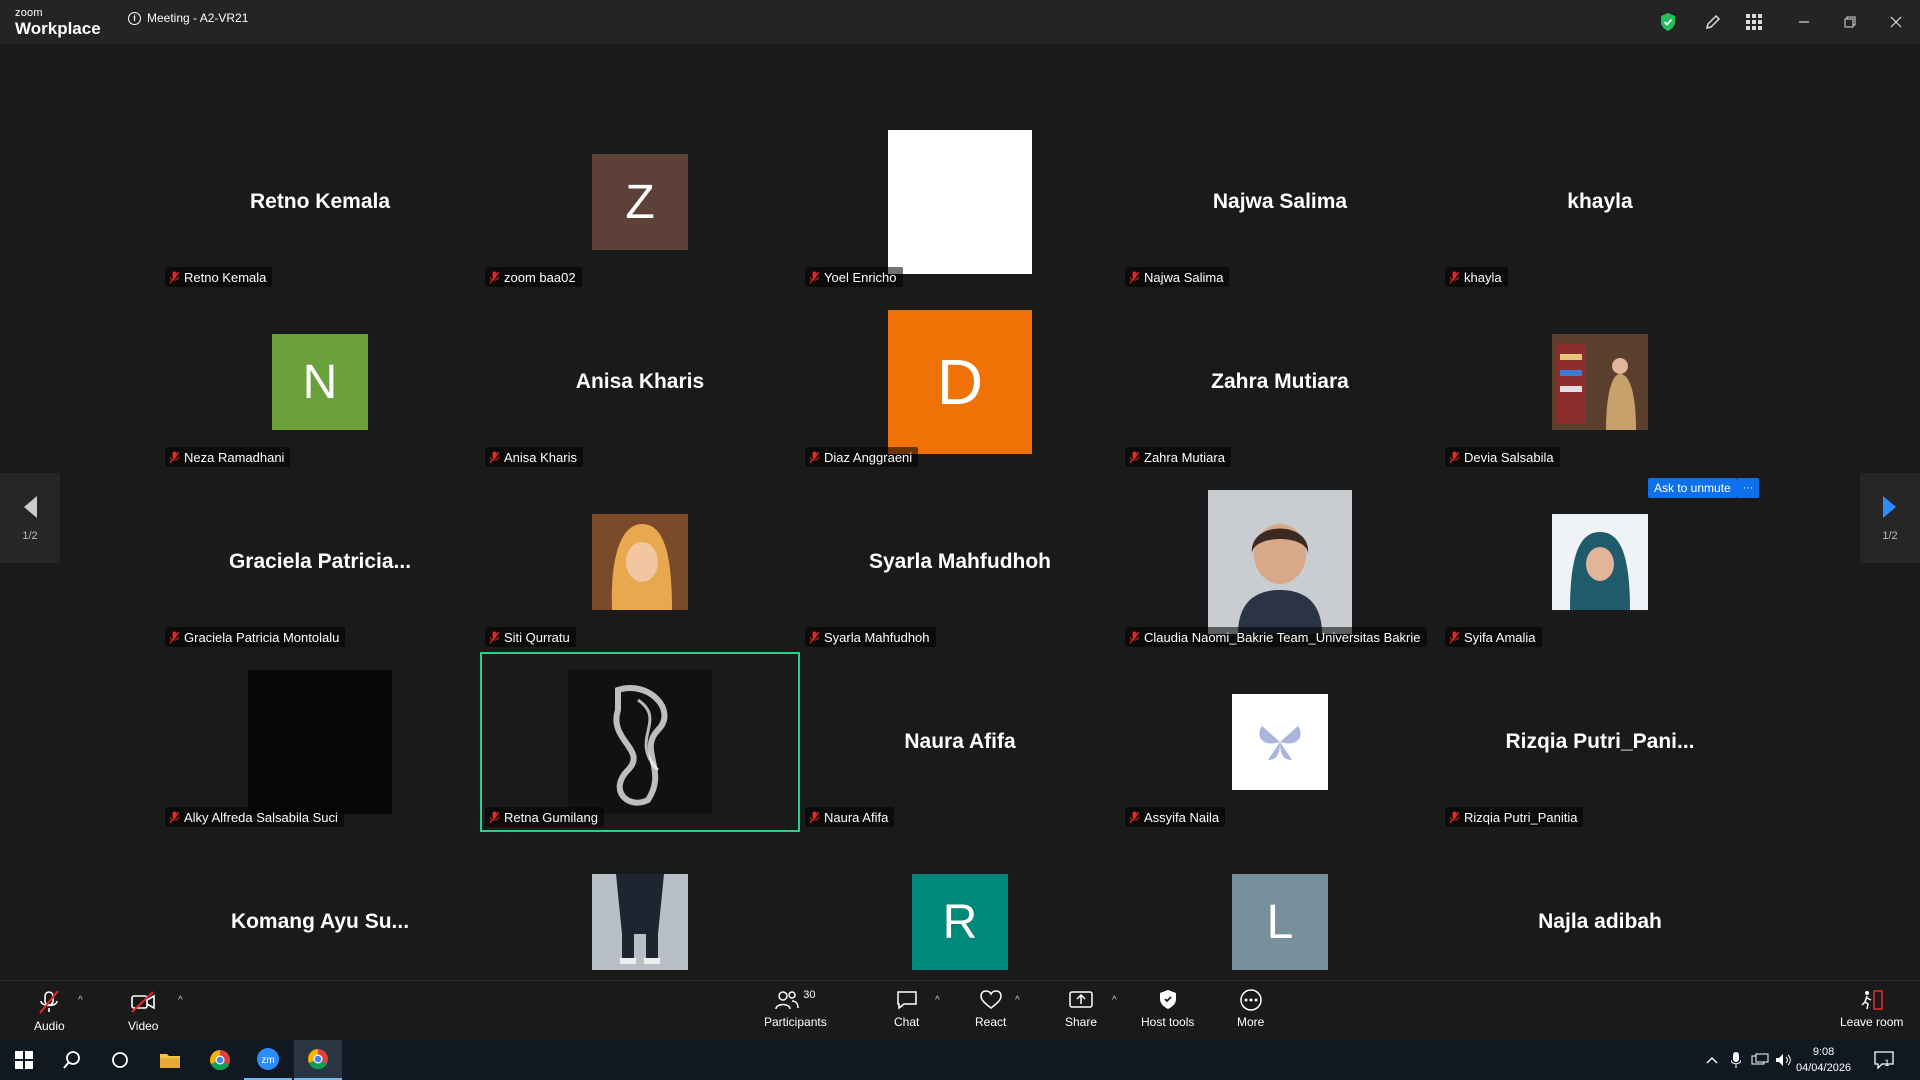  I want to click on participant-tile: Anisa Kharis Anisa Kharis, so click(640, 382).